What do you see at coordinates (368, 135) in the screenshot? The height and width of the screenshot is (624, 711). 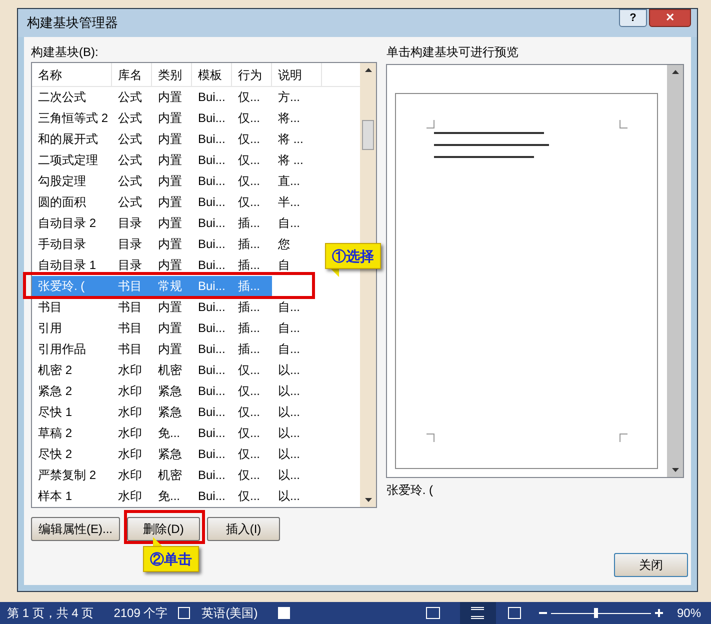 I see `scroll-thumb` at bounding box center [368, 135].